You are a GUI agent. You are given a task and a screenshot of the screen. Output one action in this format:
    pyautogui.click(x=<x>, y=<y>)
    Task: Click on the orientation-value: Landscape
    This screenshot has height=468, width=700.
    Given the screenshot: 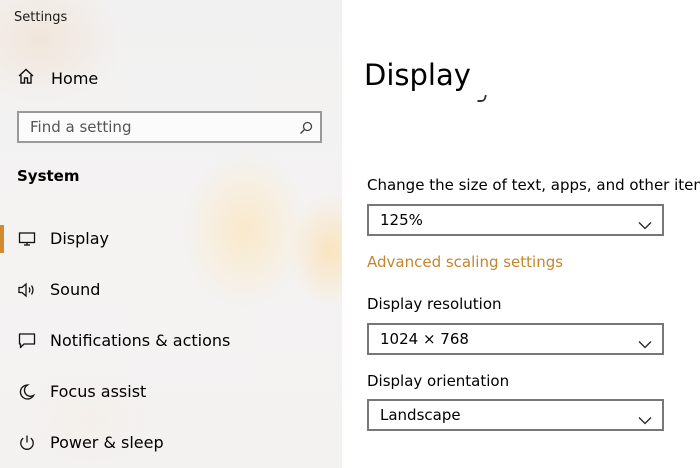 What is the action you would take?
    pyautogui.click(x=420, y=415)
    